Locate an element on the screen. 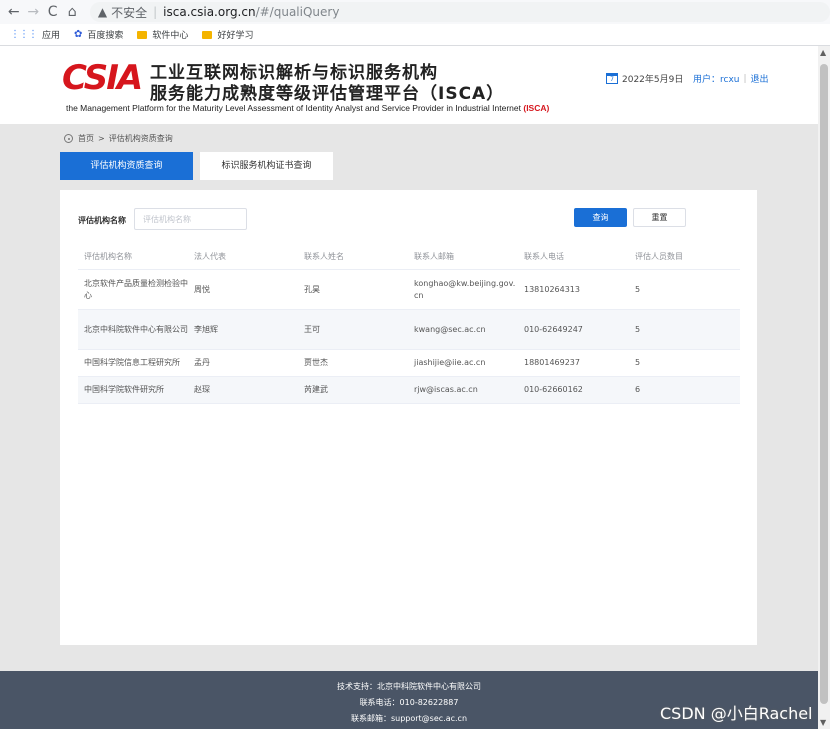 The width and height of the screenshot is (830, 729). cell-legal-rep: 李旭辉 is located at coordinates (206, 329).